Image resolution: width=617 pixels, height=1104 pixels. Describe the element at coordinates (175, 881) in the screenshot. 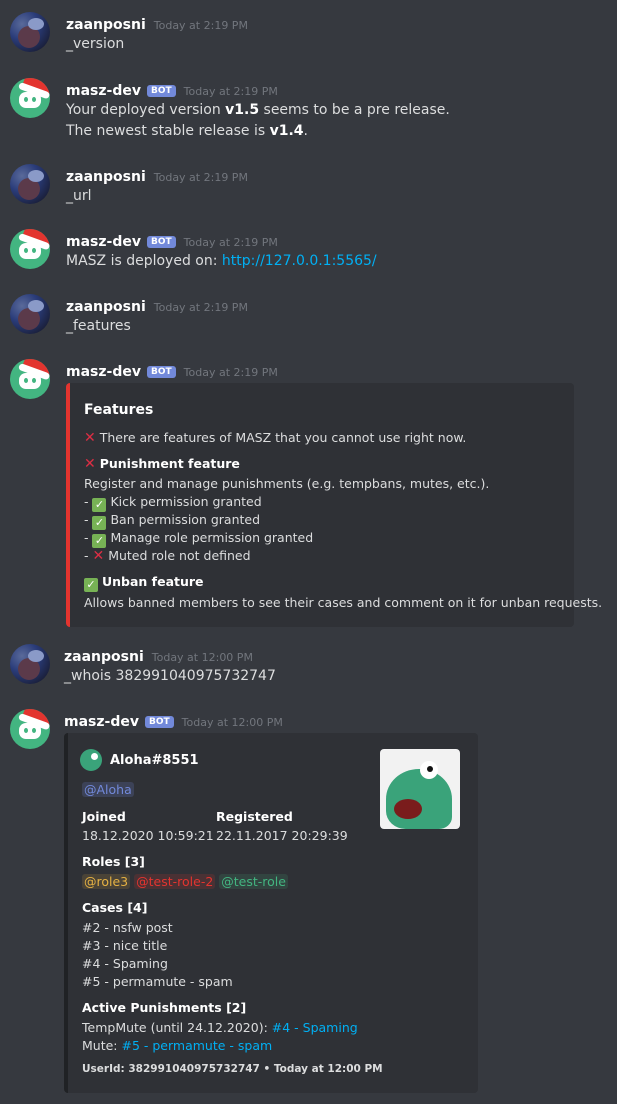

I see `role-mention: @test-role-2` at that location.